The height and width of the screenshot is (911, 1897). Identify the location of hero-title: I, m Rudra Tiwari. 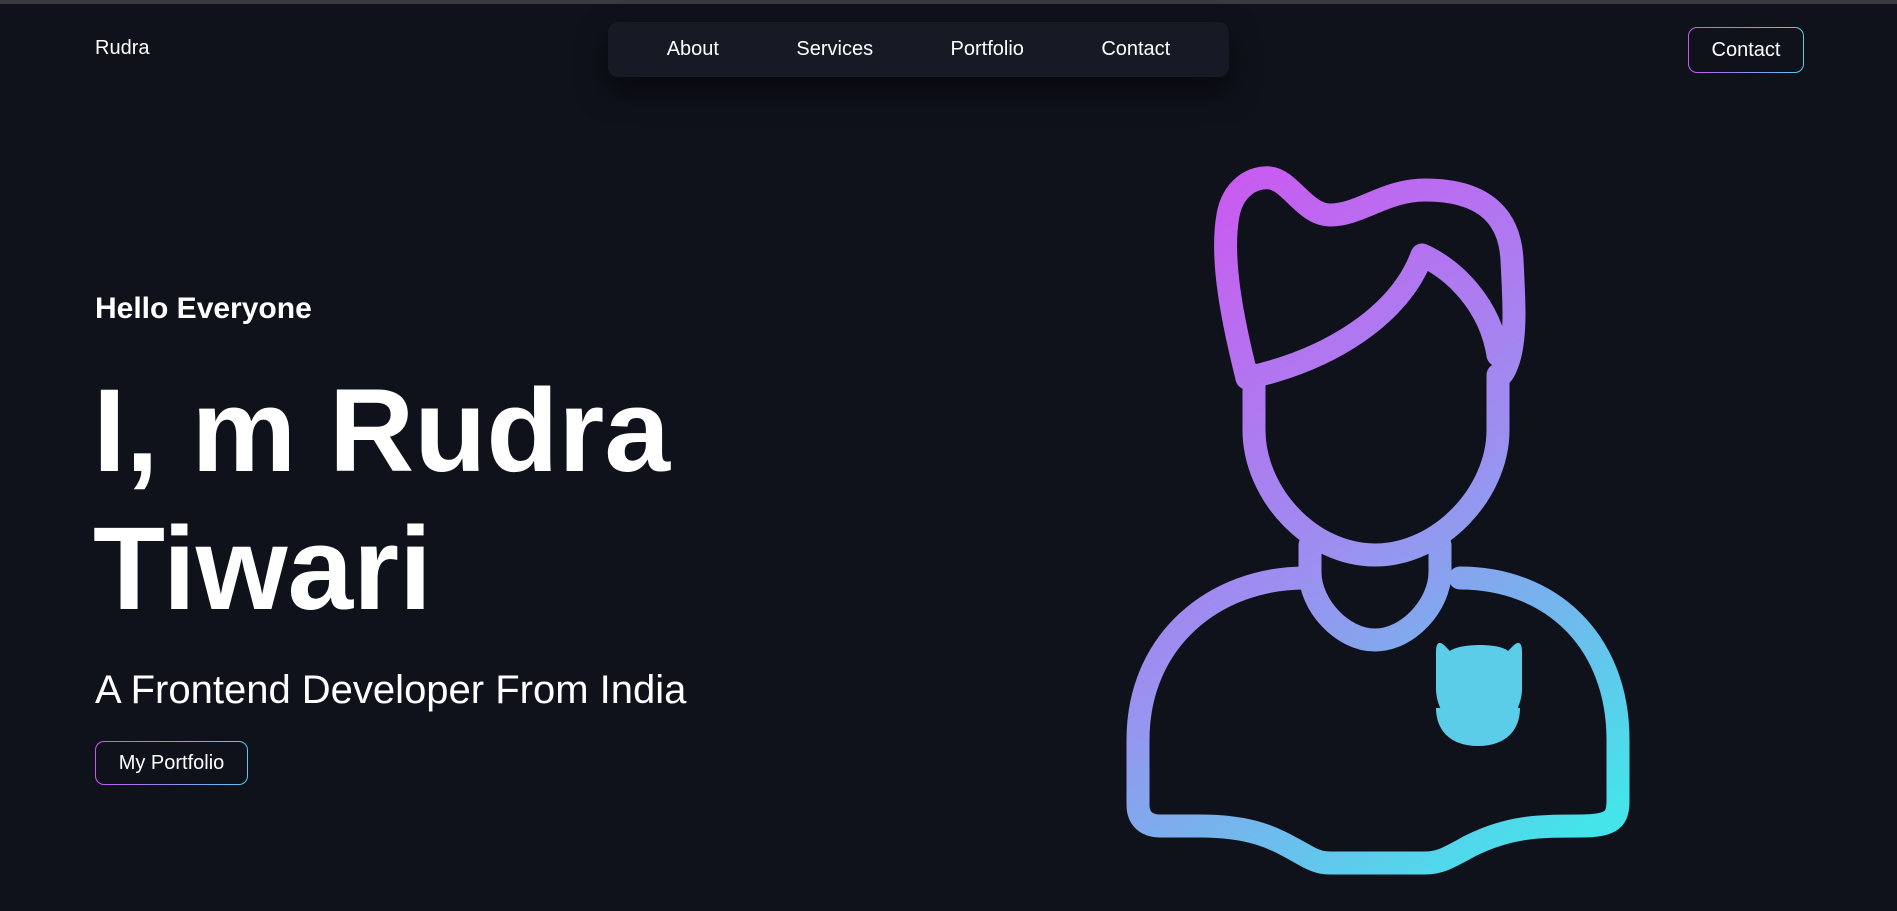
(381, 500).